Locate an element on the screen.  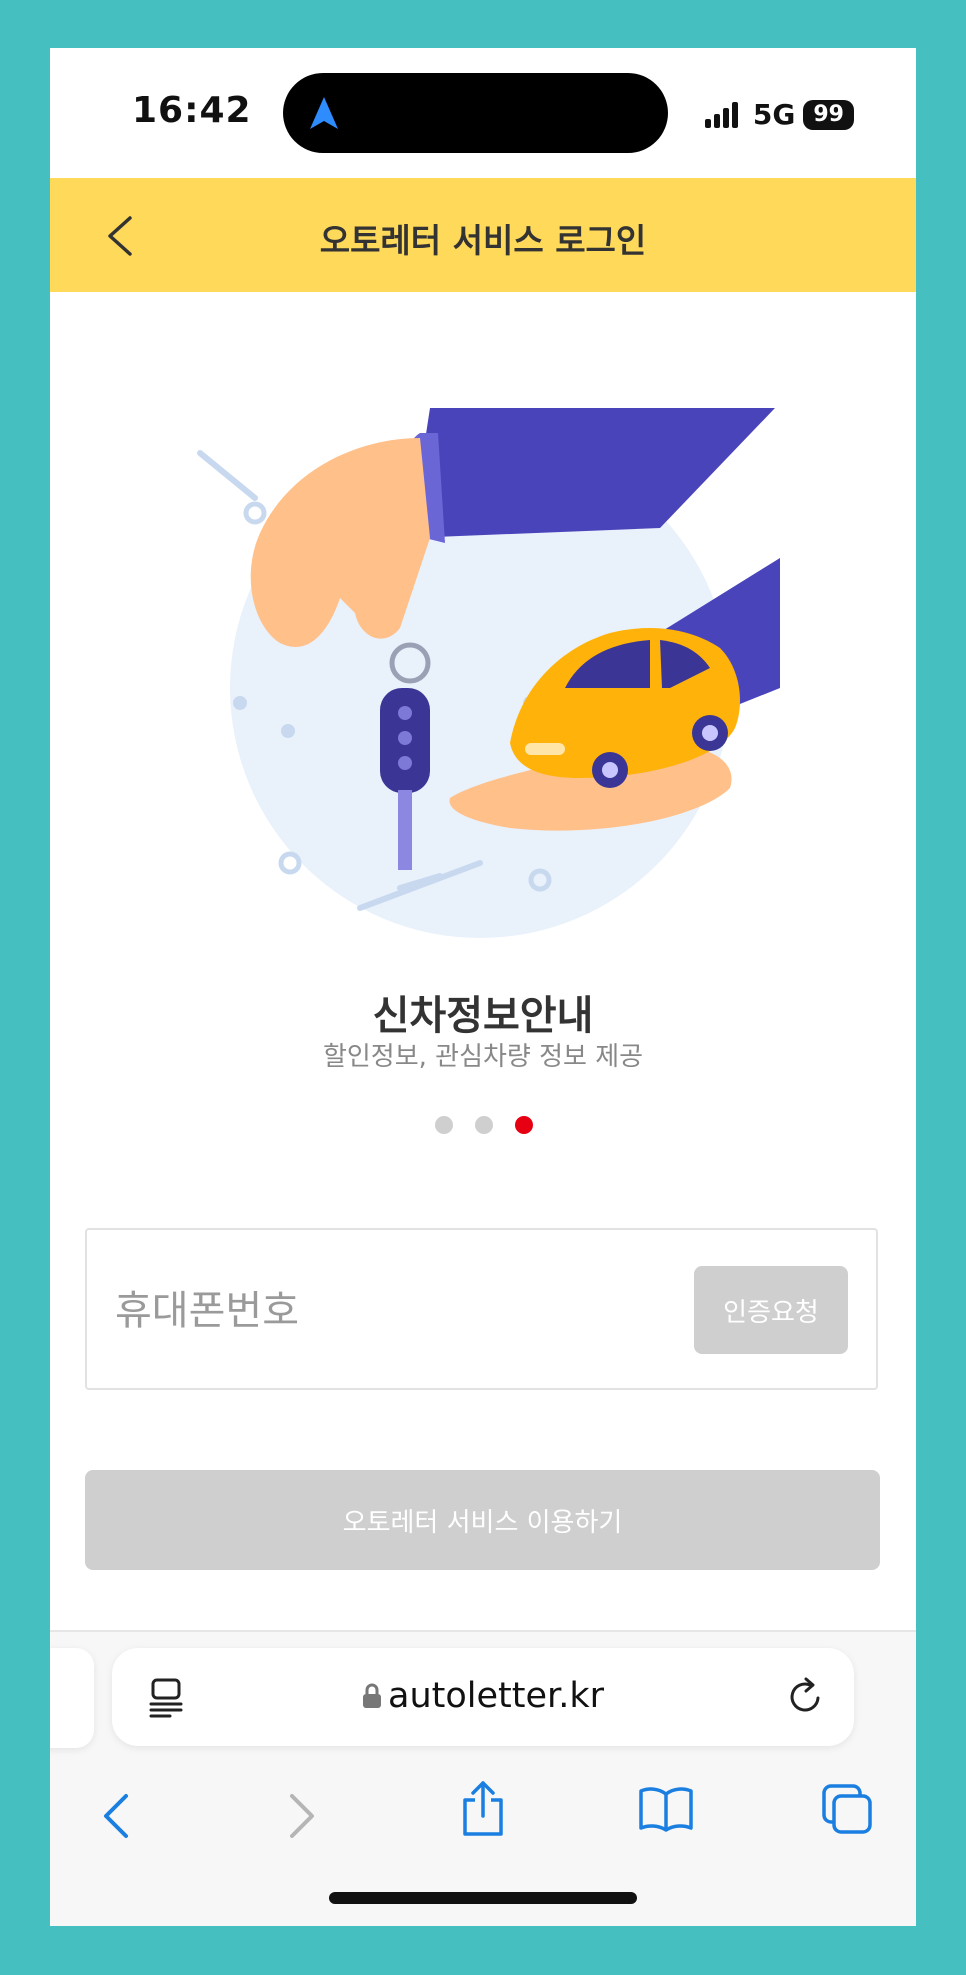
url-text: autoletter.kr is located at coordinates (496, 1696).